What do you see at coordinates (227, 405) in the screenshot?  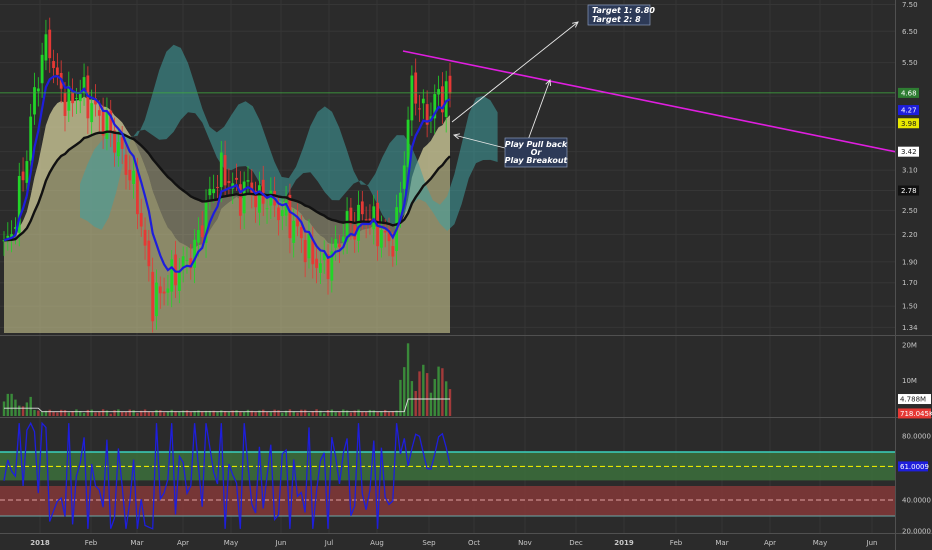 I see `volume-average` at bounding box center [227, 405].